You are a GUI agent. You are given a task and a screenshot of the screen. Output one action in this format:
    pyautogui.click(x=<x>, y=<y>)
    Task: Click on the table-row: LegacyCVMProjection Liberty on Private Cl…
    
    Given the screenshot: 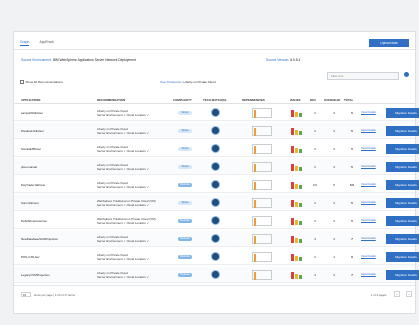 What is the action you would take?
    pyautogui.click(x=216, y=275)
    